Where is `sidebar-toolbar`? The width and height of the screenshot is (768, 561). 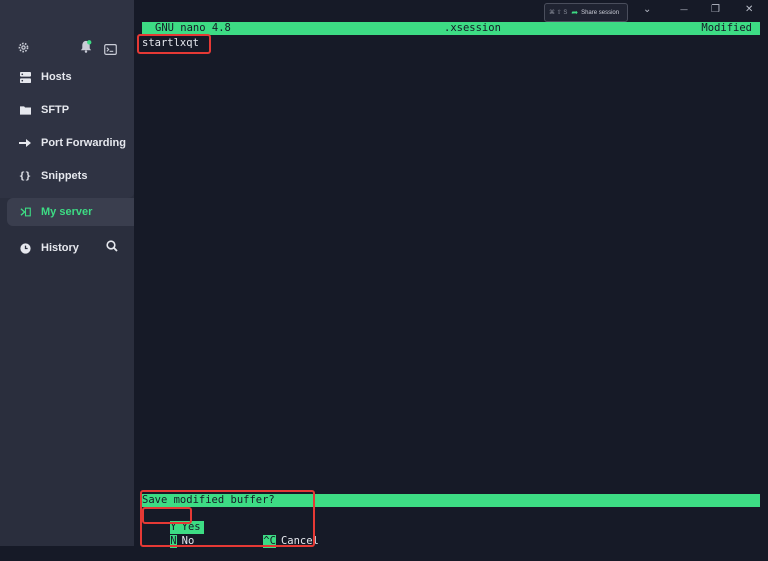
sidebar-toolbar is located at coordinates (67, 48).